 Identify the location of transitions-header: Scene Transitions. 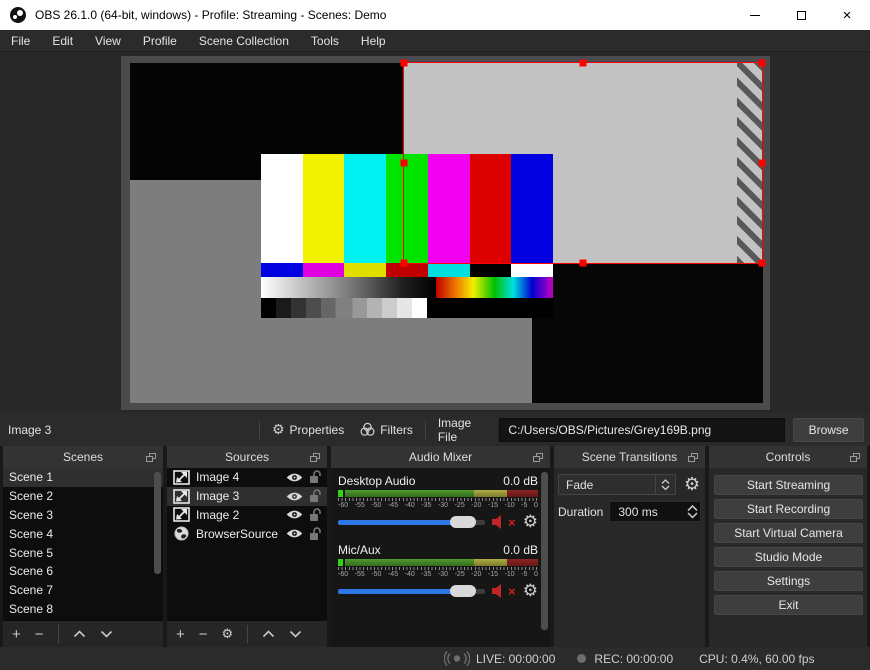
(629, 457).